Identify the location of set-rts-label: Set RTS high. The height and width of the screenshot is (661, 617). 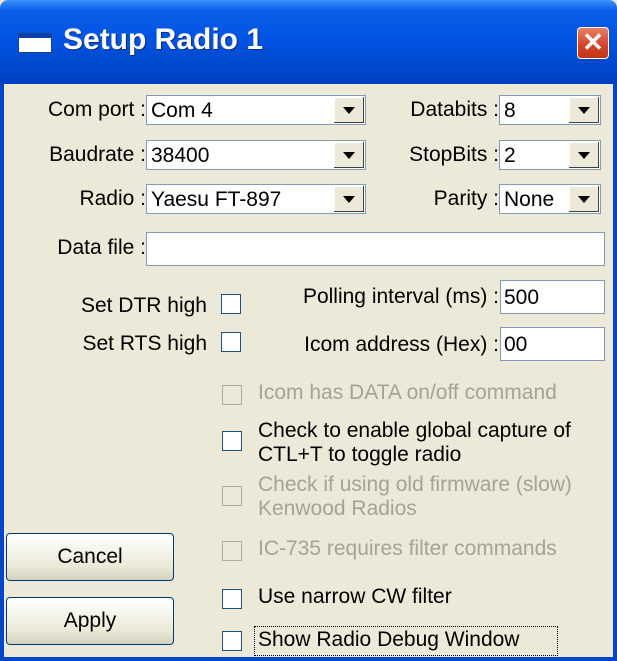
(144, 343).